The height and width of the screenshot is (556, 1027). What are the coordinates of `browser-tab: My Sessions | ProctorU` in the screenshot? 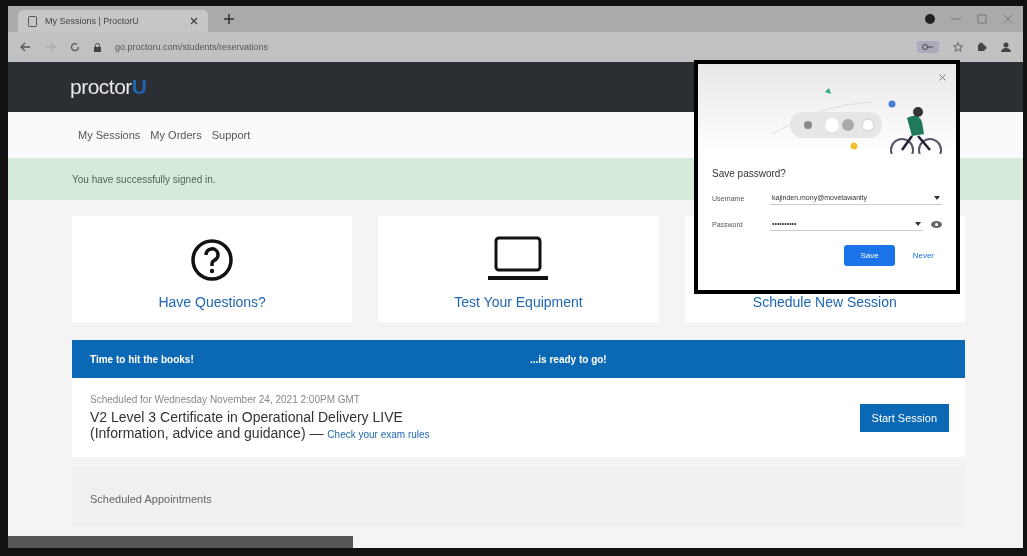 It's located at (113, 21).